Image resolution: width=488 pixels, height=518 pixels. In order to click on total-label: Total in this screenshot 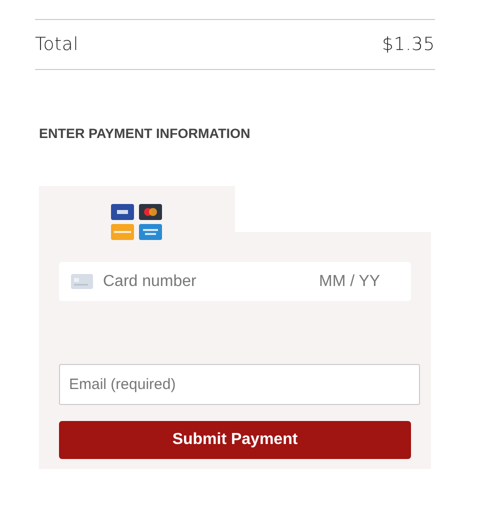, I will do `click(57, 44)`.